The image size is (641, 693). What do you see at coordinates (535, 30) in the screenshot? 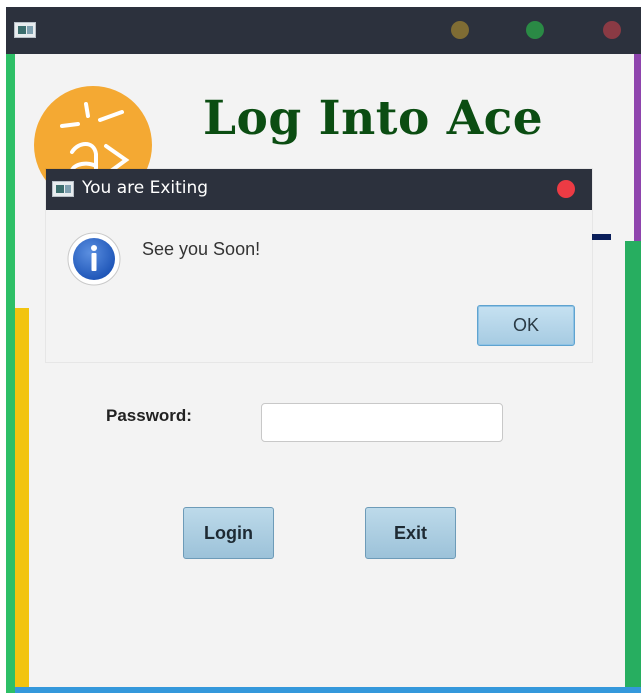
I see `maximize-button` at bounding box center [535, 30].